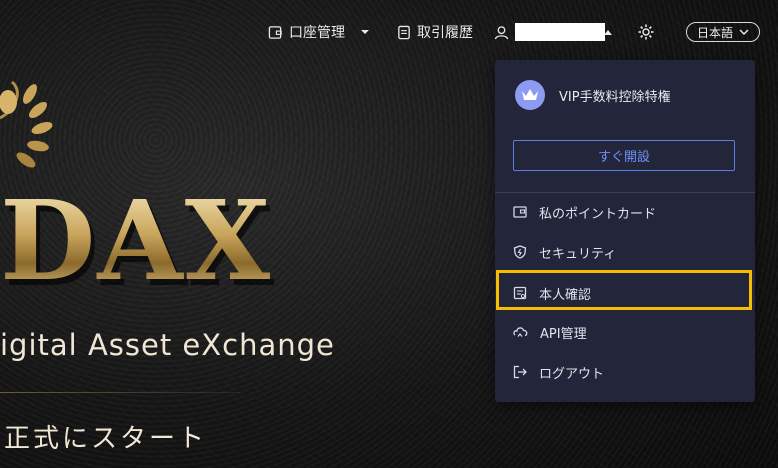  I want to click on user-menu, so click(549, 32).